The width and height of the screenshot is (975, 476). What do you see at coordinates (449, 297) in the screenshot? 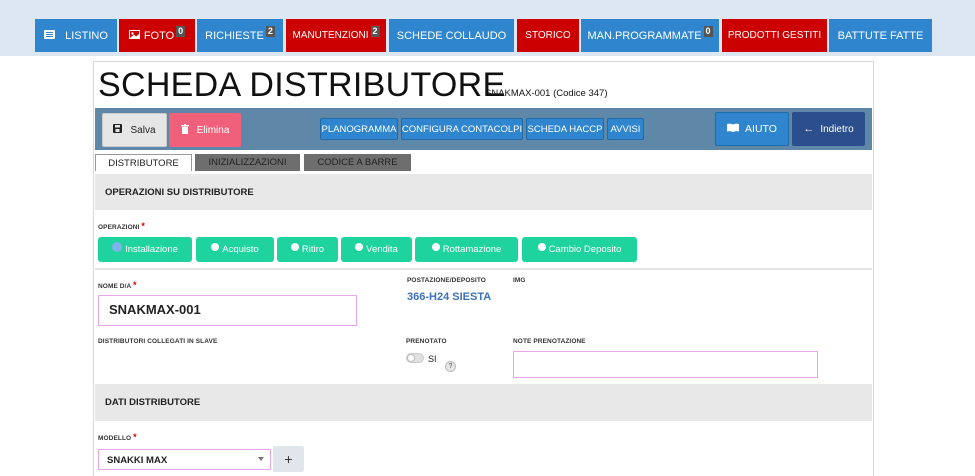
I see `postazione-value: 366-H24 SIESTA` at bounding box center [449, 297].